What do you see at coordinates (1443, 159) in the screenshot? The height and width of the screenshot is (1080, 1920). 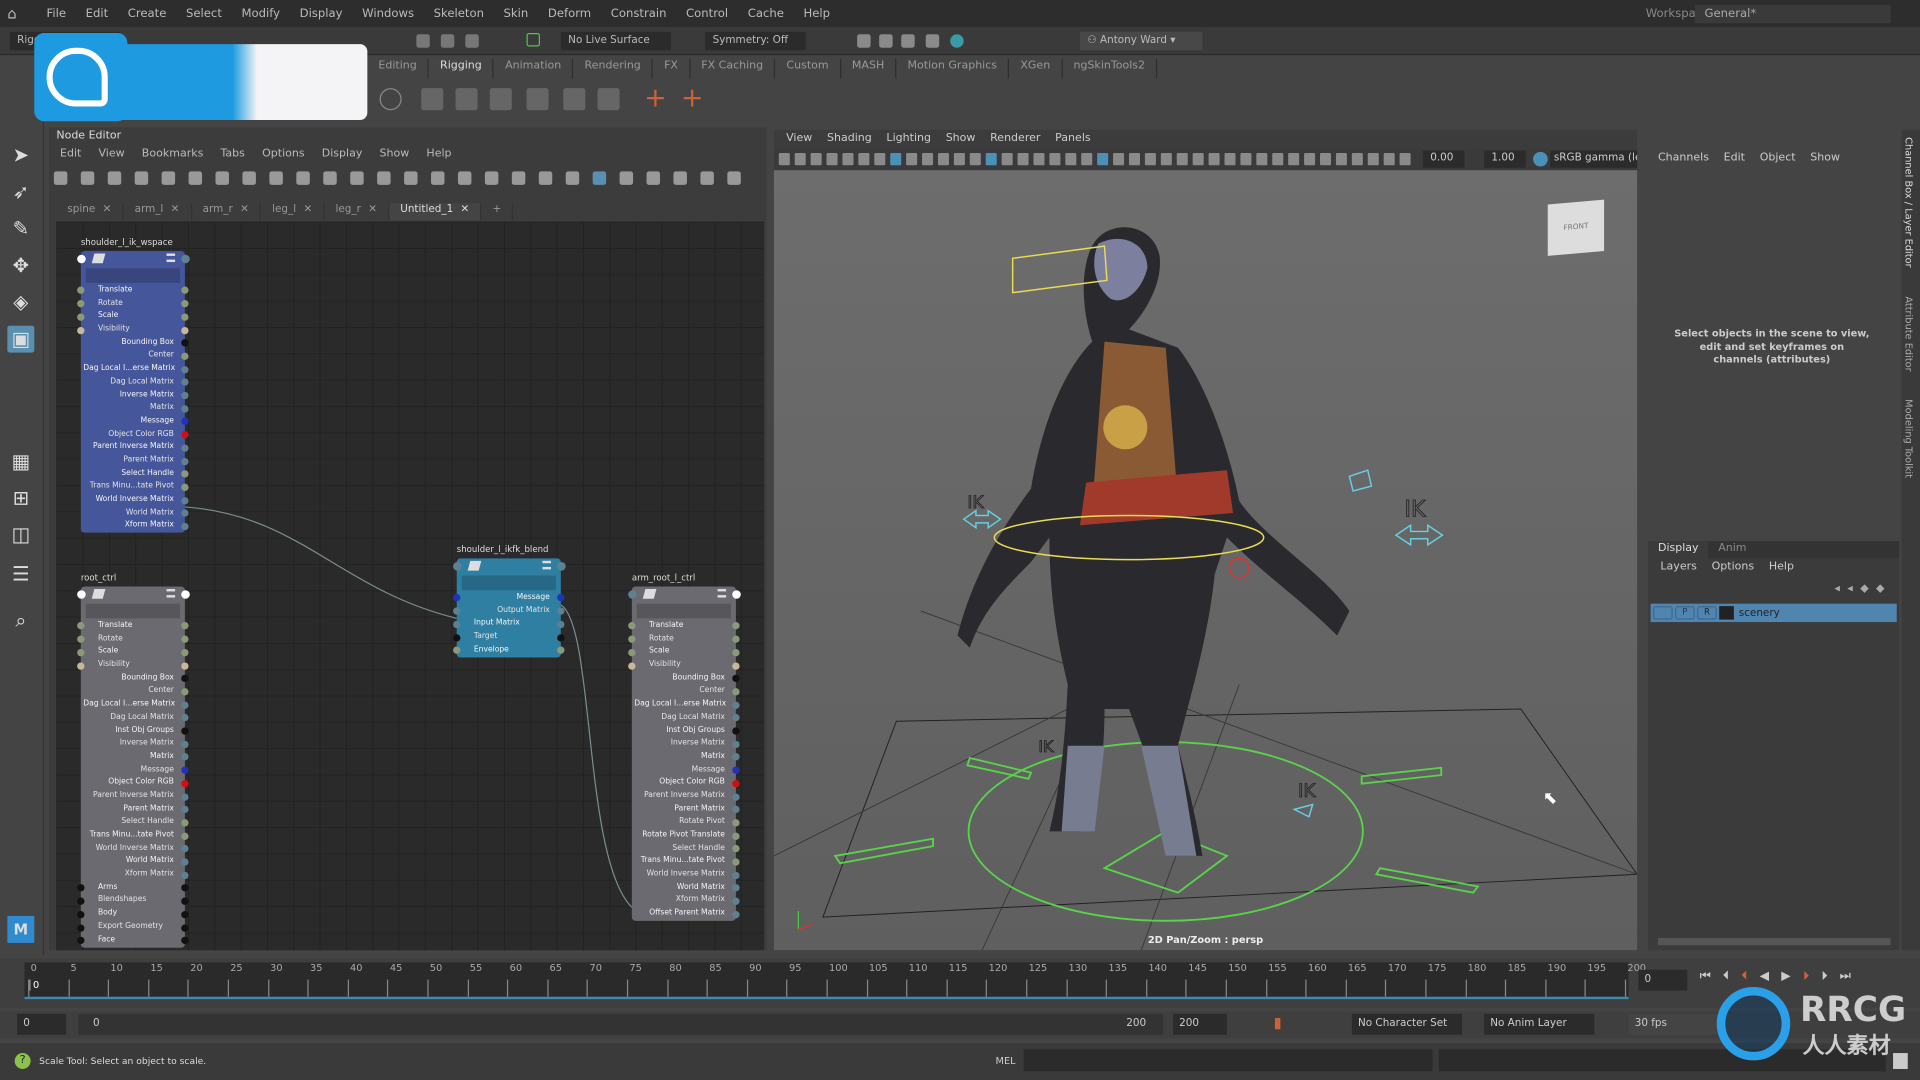 I see `exposure-field: 0.00` at bounding box center [1443, 159].